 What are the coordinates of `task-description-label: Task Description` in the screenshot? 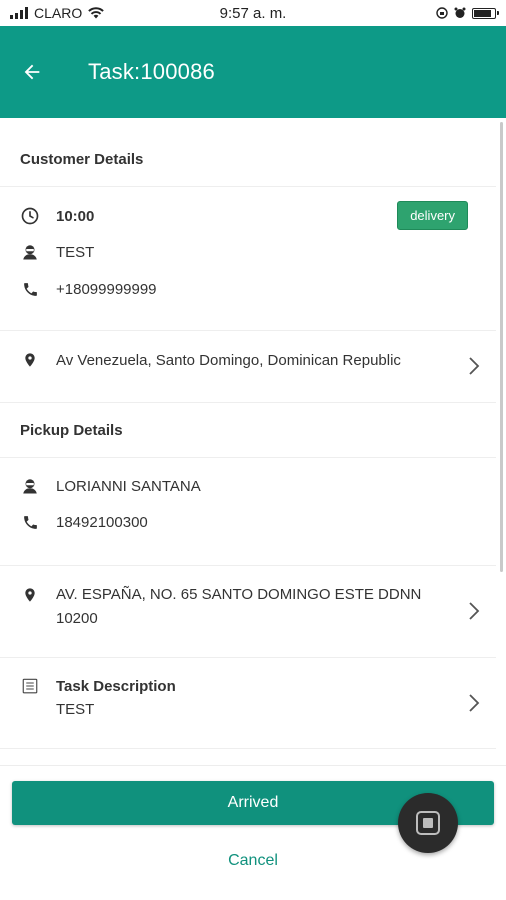 It's located at (116, 686).